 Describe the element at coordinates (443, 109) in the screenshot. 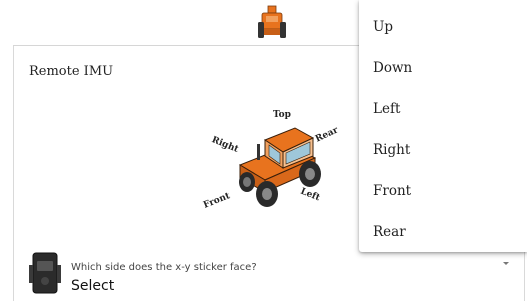

I see `menu-option-left: Left` at that location.